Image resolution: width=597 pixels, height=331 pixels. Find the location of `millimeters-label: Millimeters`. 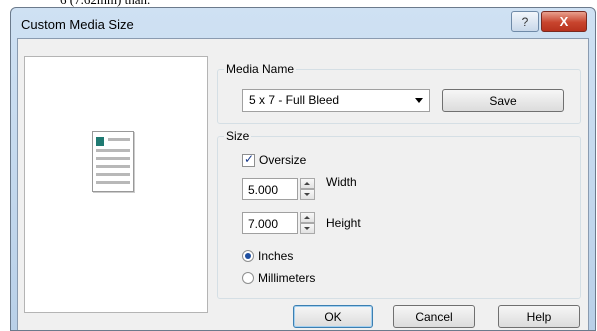

millimeters-label: Millimeters is located at coordinates (287, 278).